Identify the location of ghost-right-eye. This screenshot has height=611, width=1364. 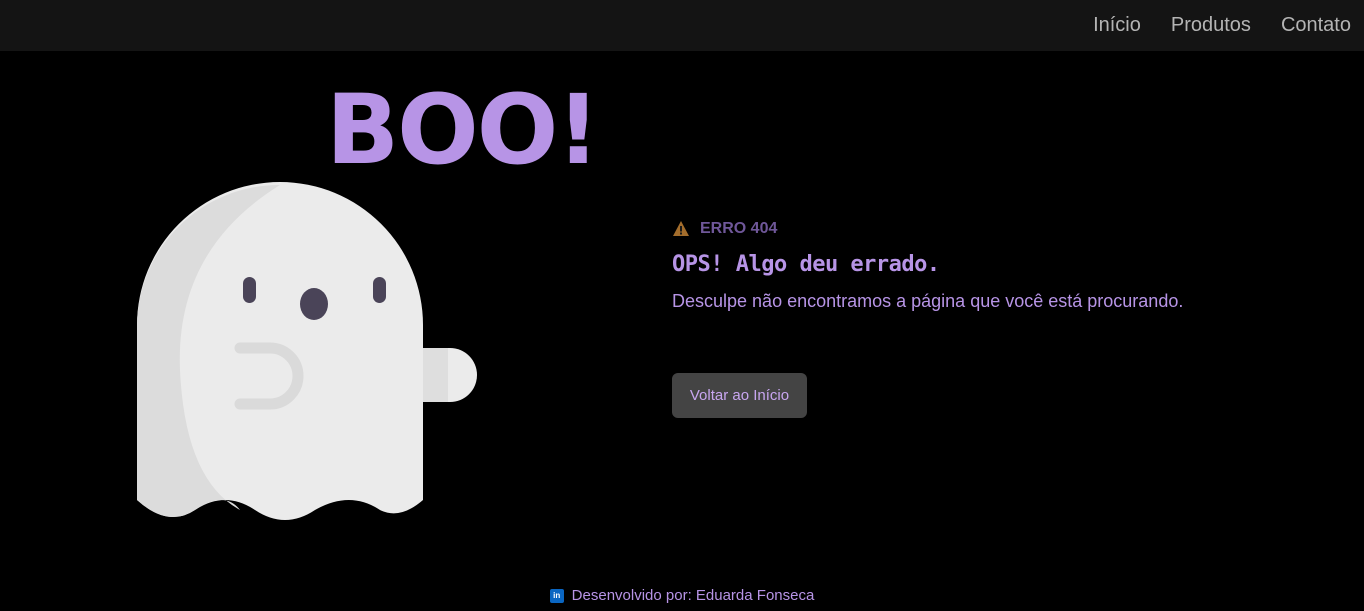
(379, 290).